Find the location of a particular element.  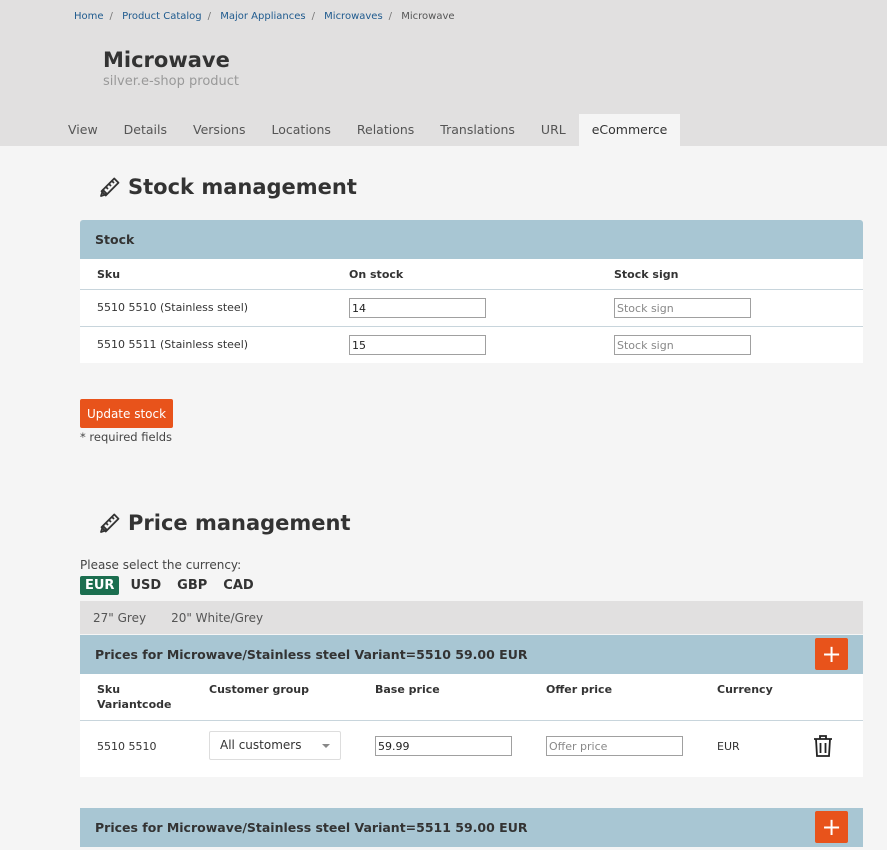

tab-details: Details is located at coordinates (145, 130).